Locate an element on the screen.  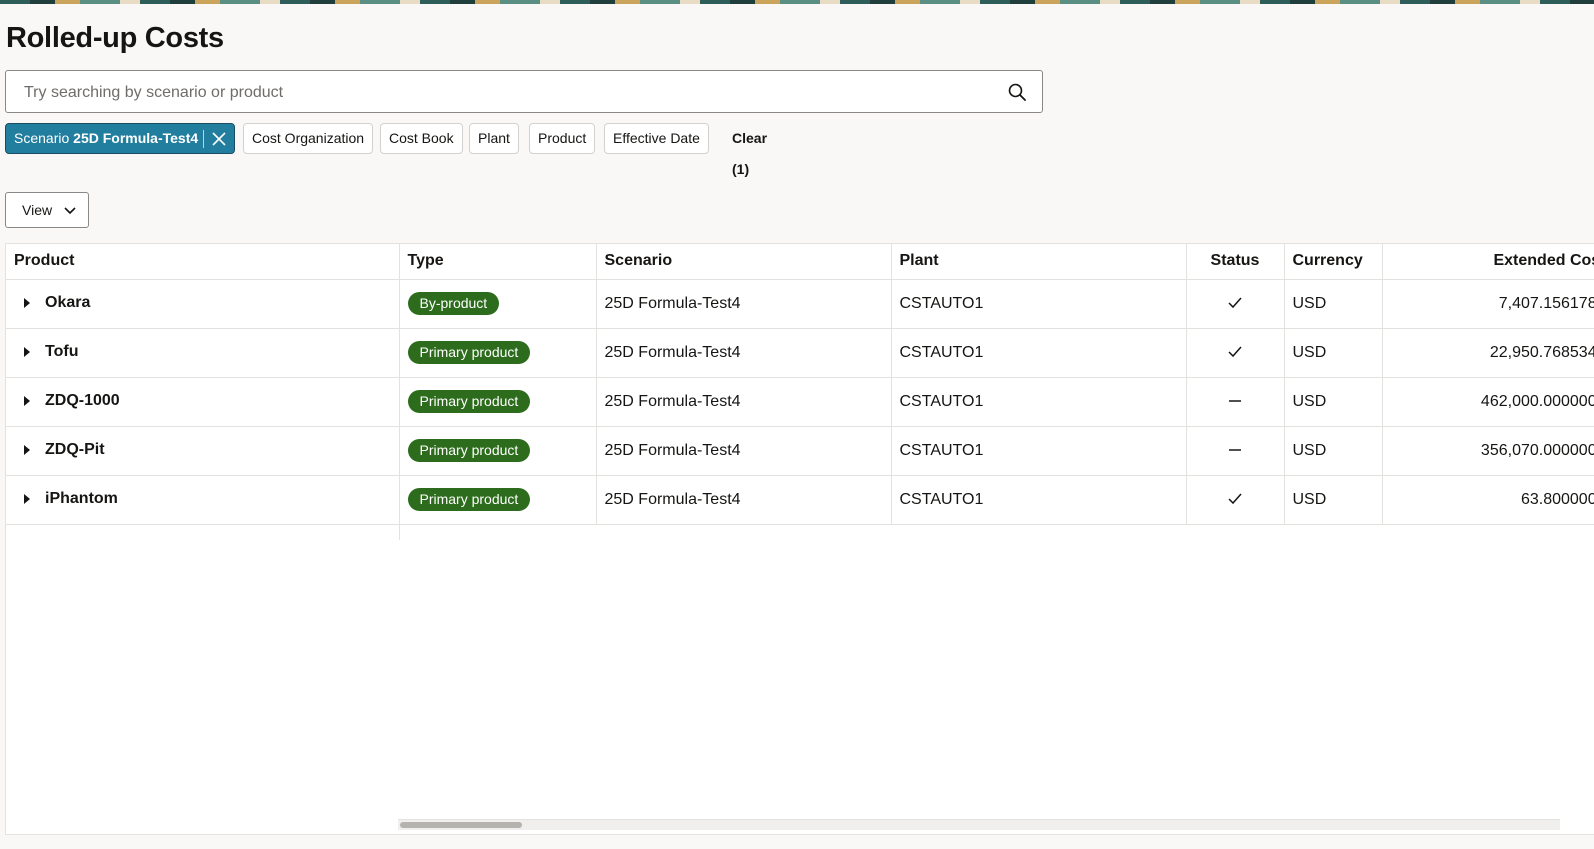
column-header-type: Type is located at coordinates (498, 262).